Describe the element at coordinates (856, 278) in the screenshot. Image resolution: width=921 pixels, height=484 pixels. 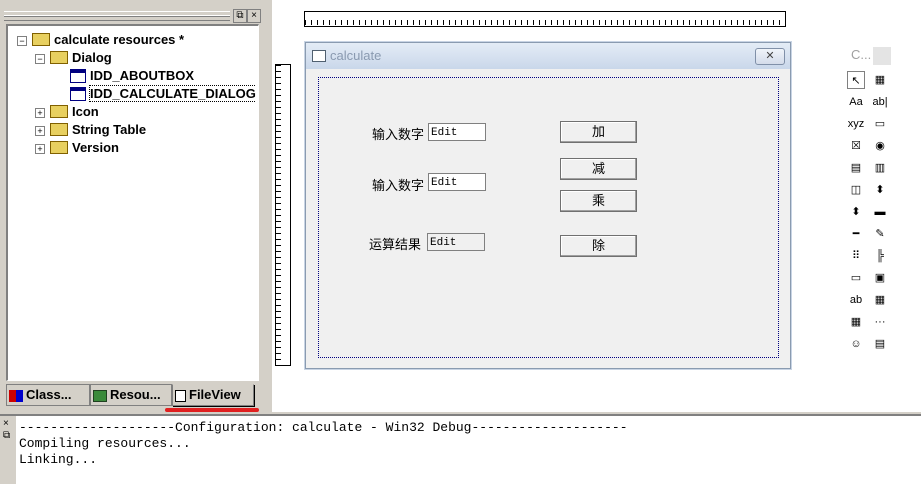
I see `tab-control-icon: ▭` at that location.